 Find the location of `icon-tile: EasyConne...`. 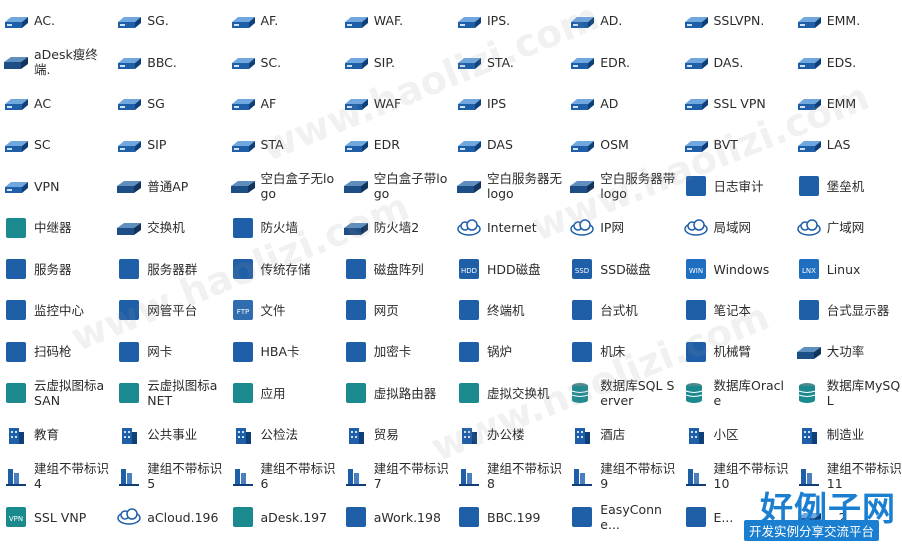

icon-tile: EasyConne... is located at coordinates (622, 517).